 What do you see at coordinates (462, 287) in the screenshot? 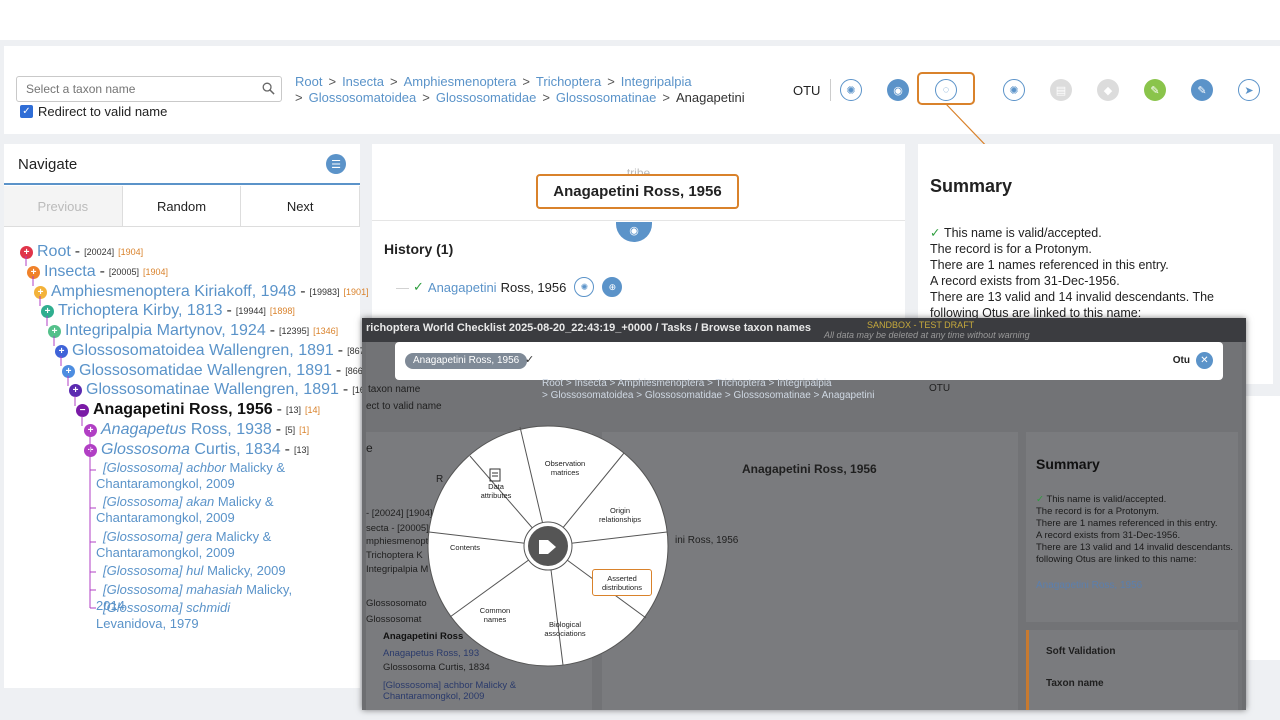
I see `history-link: Anagapetini` at bounding box center [462, 287].